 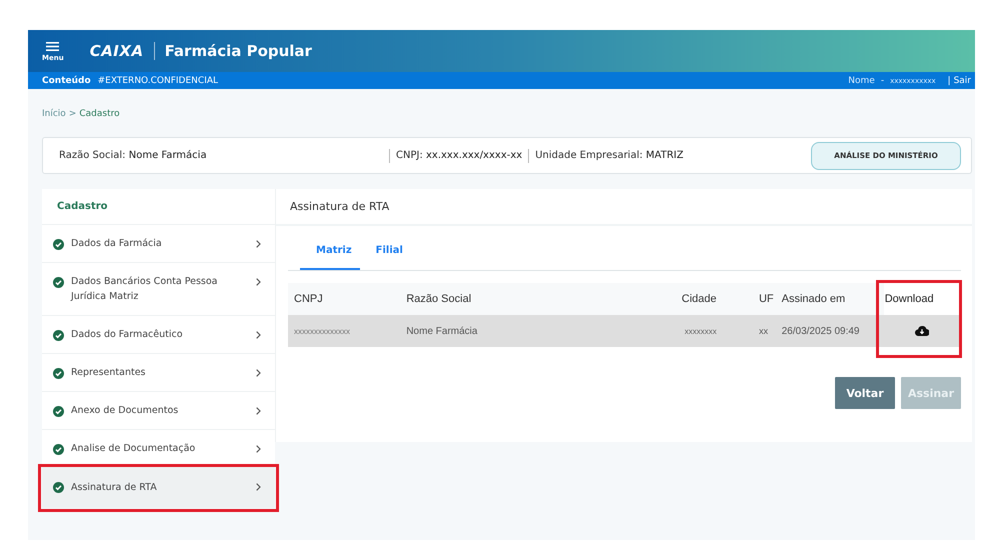 I want to click on cloud-download-icon, so click(x=921, y=331).